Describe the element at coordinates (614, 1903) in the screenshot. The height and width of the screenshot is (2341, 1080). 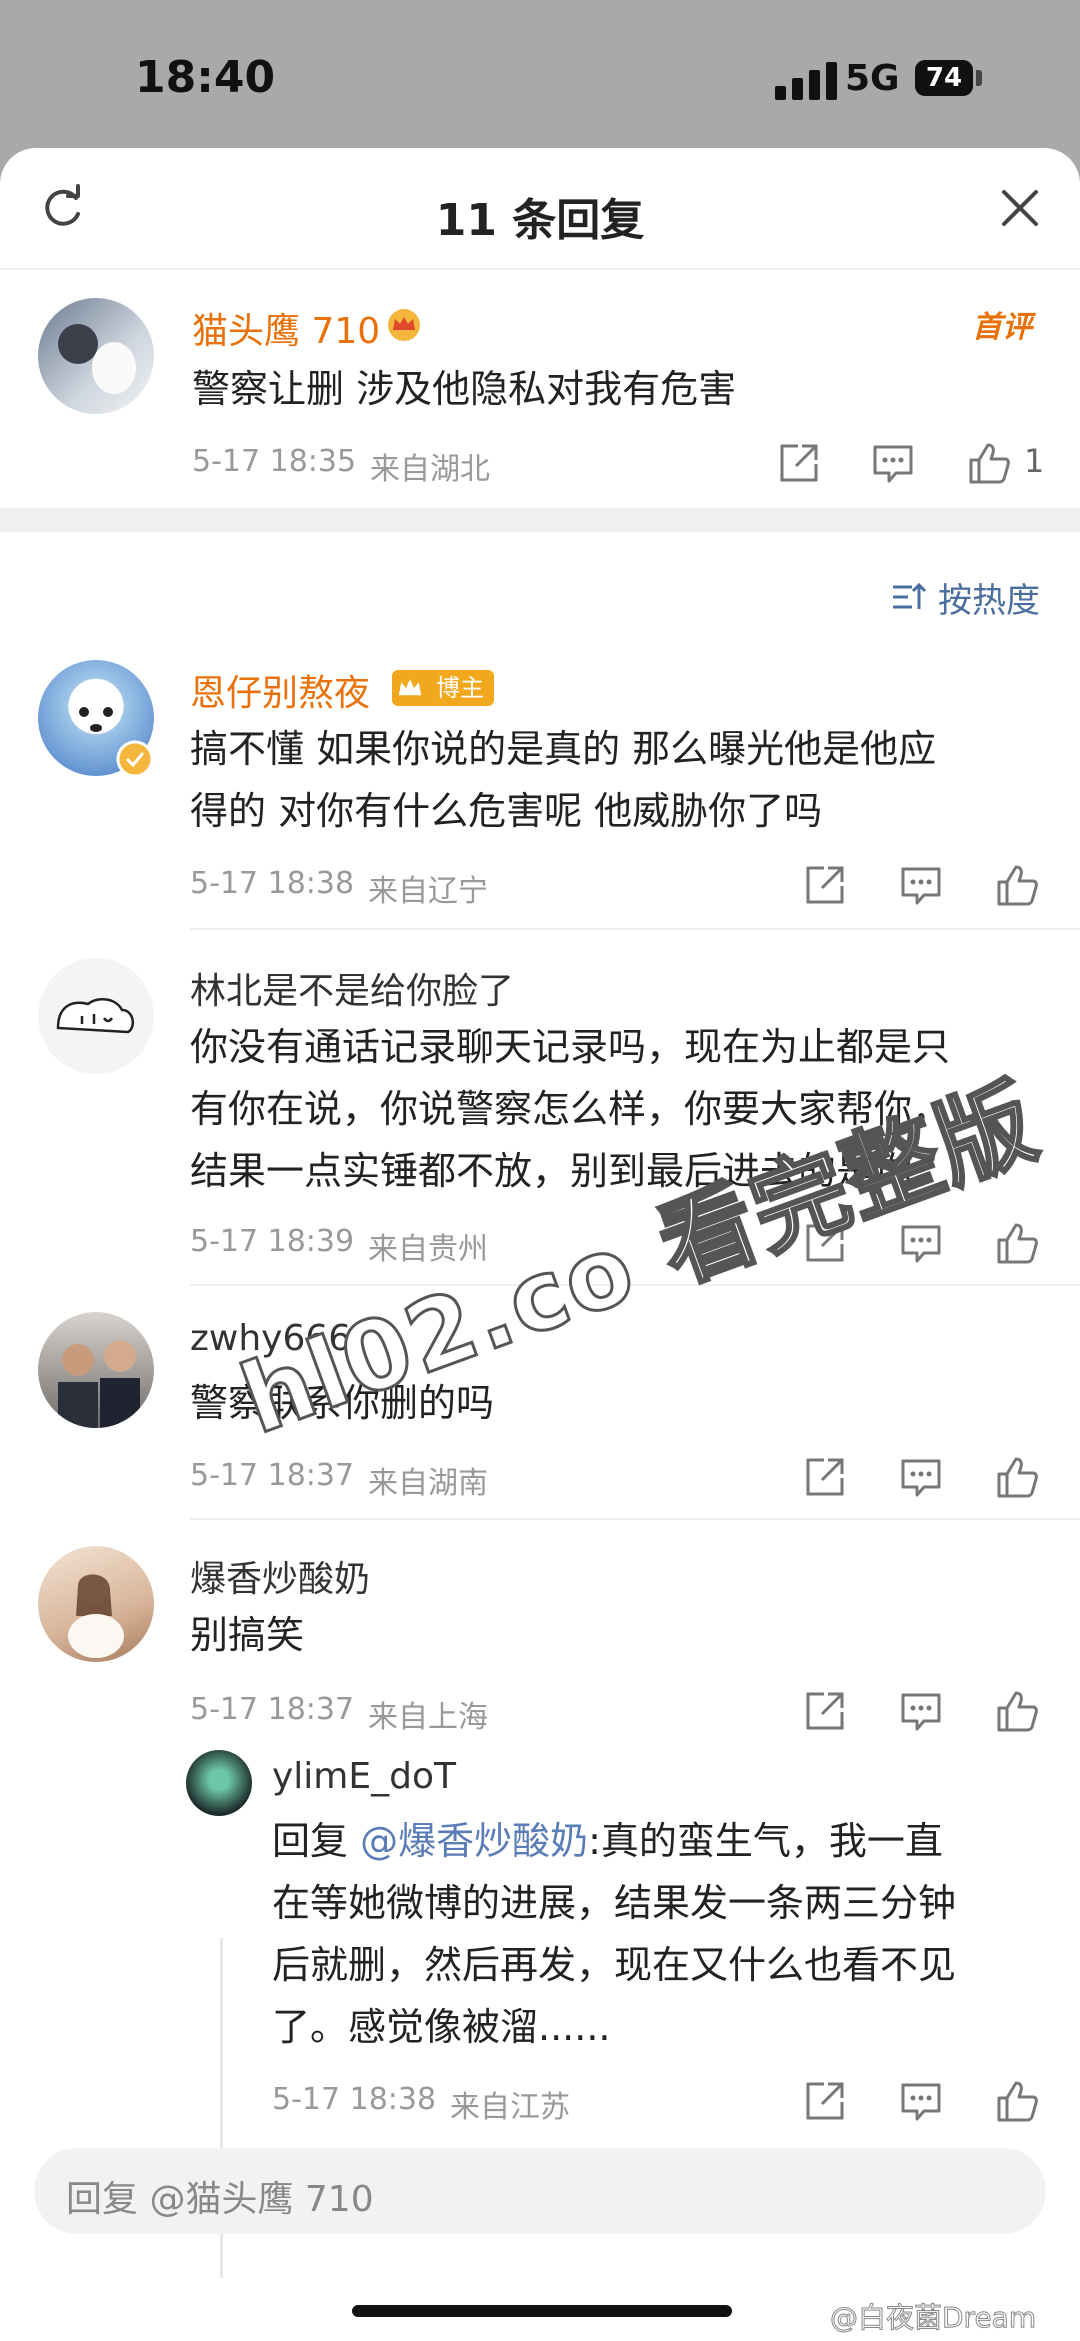
I see `comment-text-line: 在等她微博的进展，结果发一条两三分钟` at that location.